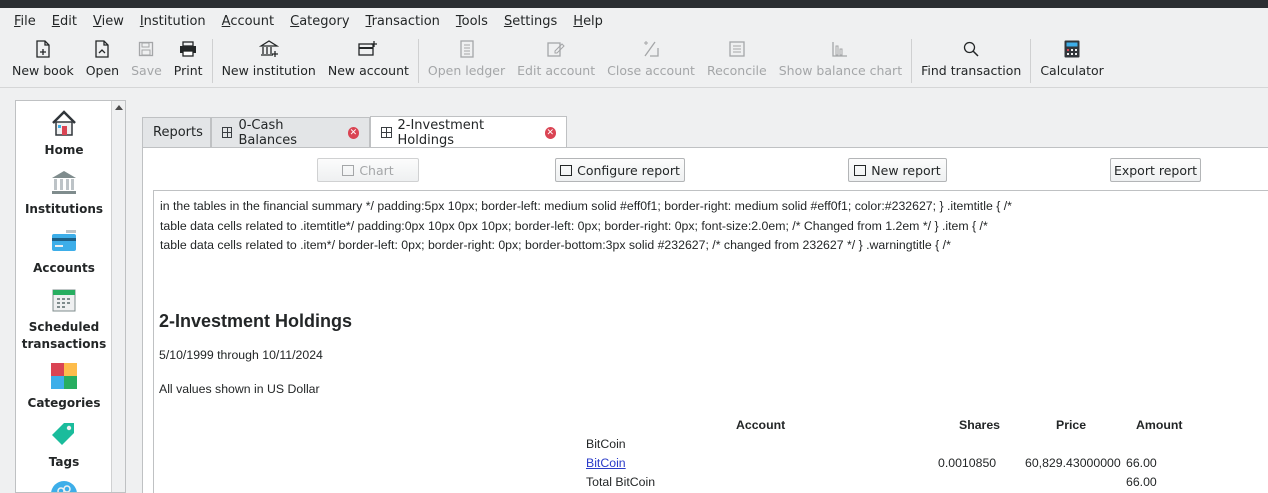  Describe the element at coordinates (64, 21) in the screenshot. I see `menu-edit: Edit` at that location.